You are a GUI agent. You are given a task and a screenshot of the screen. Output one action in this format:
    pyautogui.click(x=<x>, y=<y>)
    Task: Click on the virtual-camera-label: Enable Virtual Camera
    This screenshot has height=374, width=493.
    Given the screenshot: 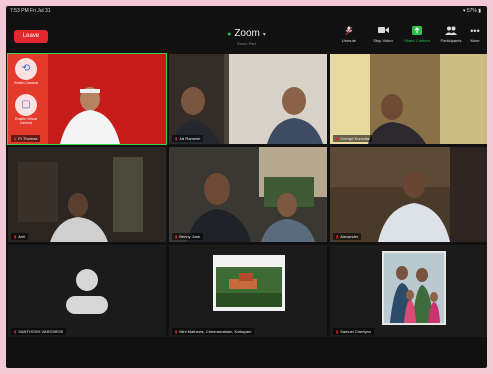 What is the action you would take?
    pyautogui.click(x=26, y=121)
    